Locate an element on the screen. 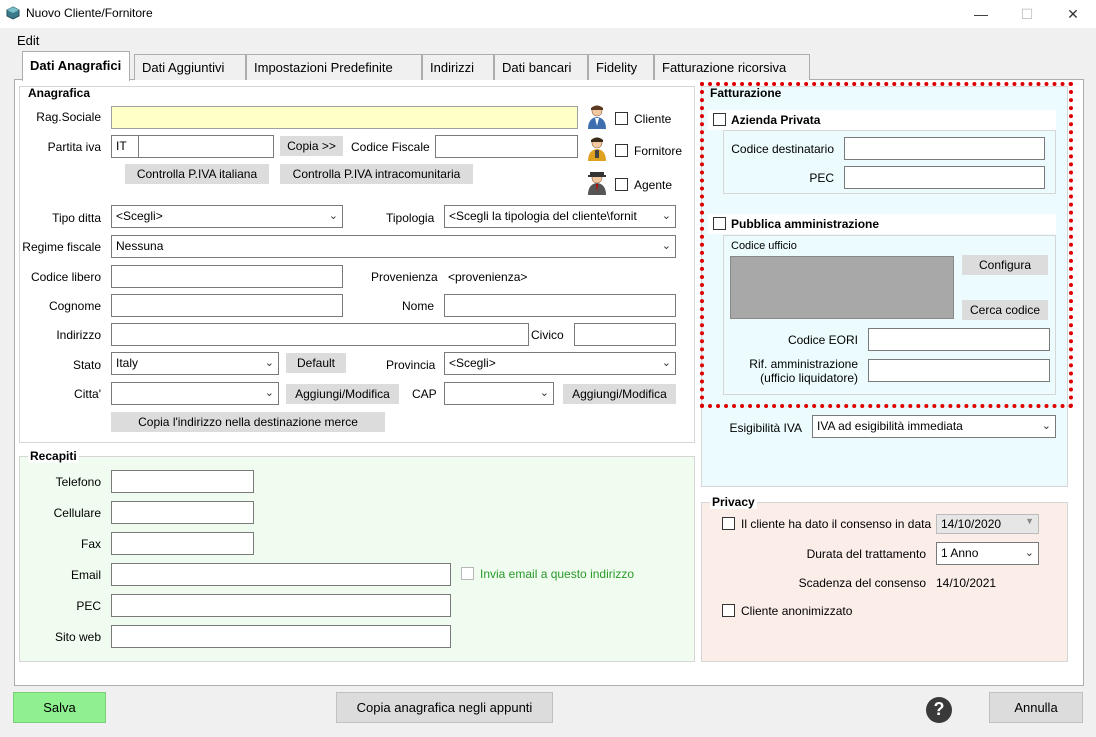  provincia-value: <Scegli> is located at coordinates (472, 363).